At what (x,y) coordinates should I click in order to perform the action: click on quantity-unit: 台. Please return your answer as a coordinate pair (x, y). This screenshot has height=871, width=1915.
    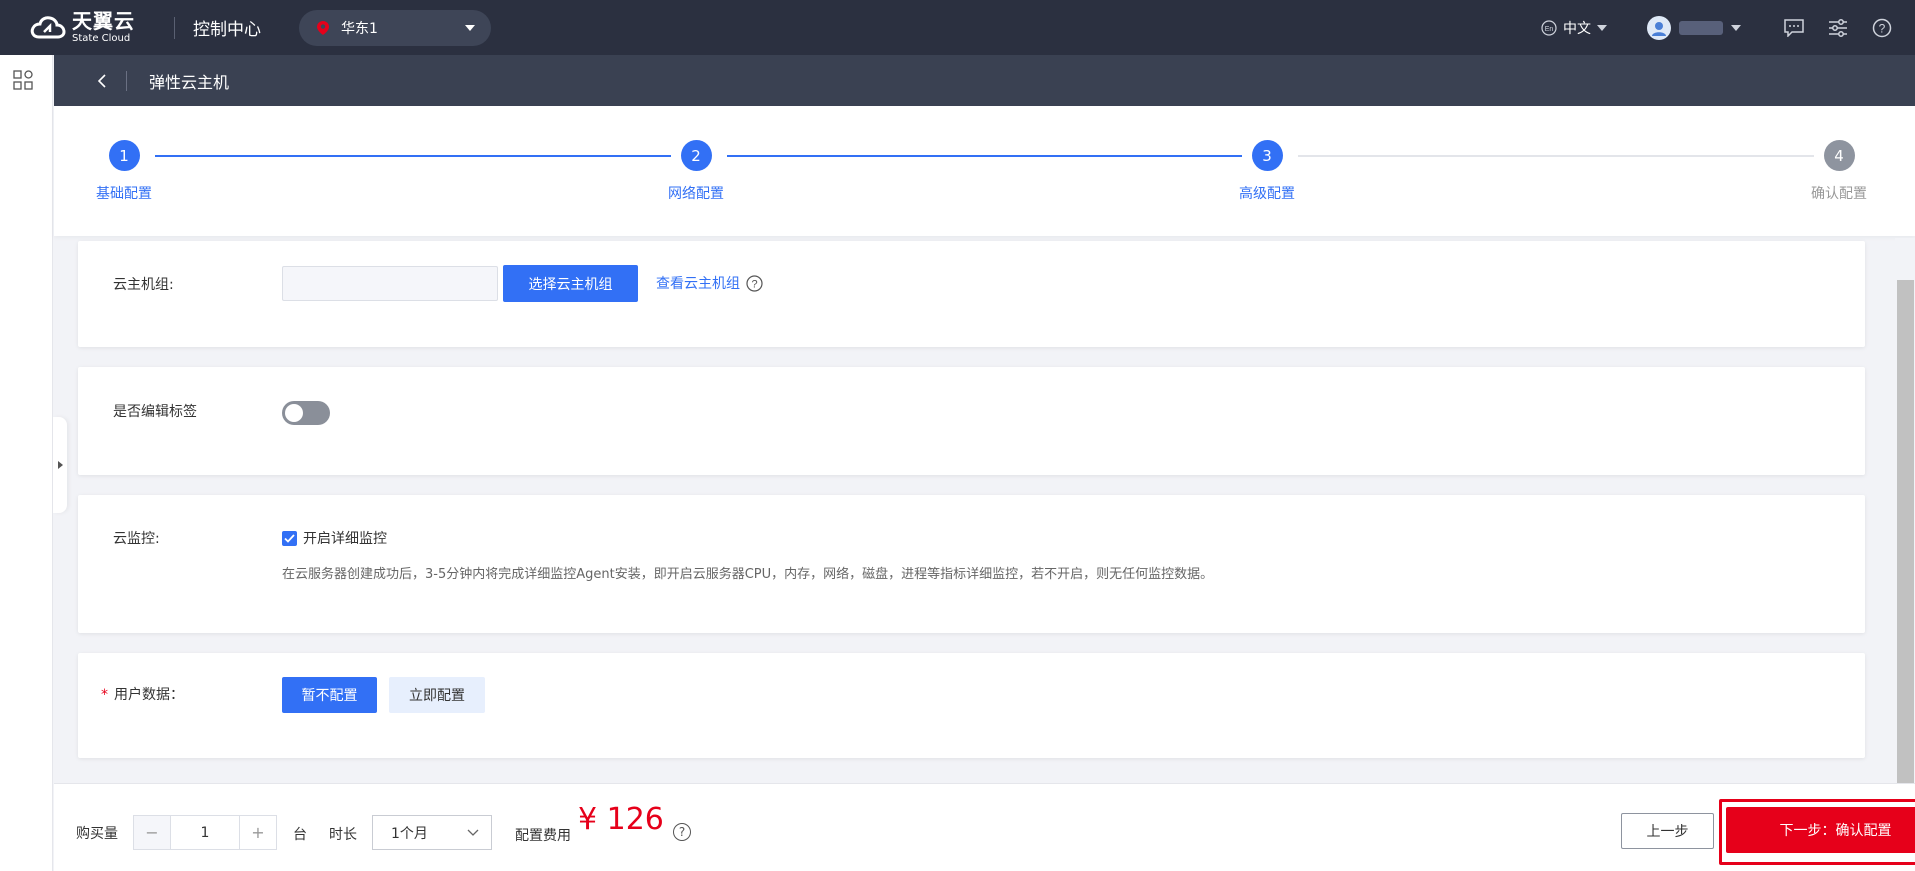
    Looking at the image, I should click on (300, 835).